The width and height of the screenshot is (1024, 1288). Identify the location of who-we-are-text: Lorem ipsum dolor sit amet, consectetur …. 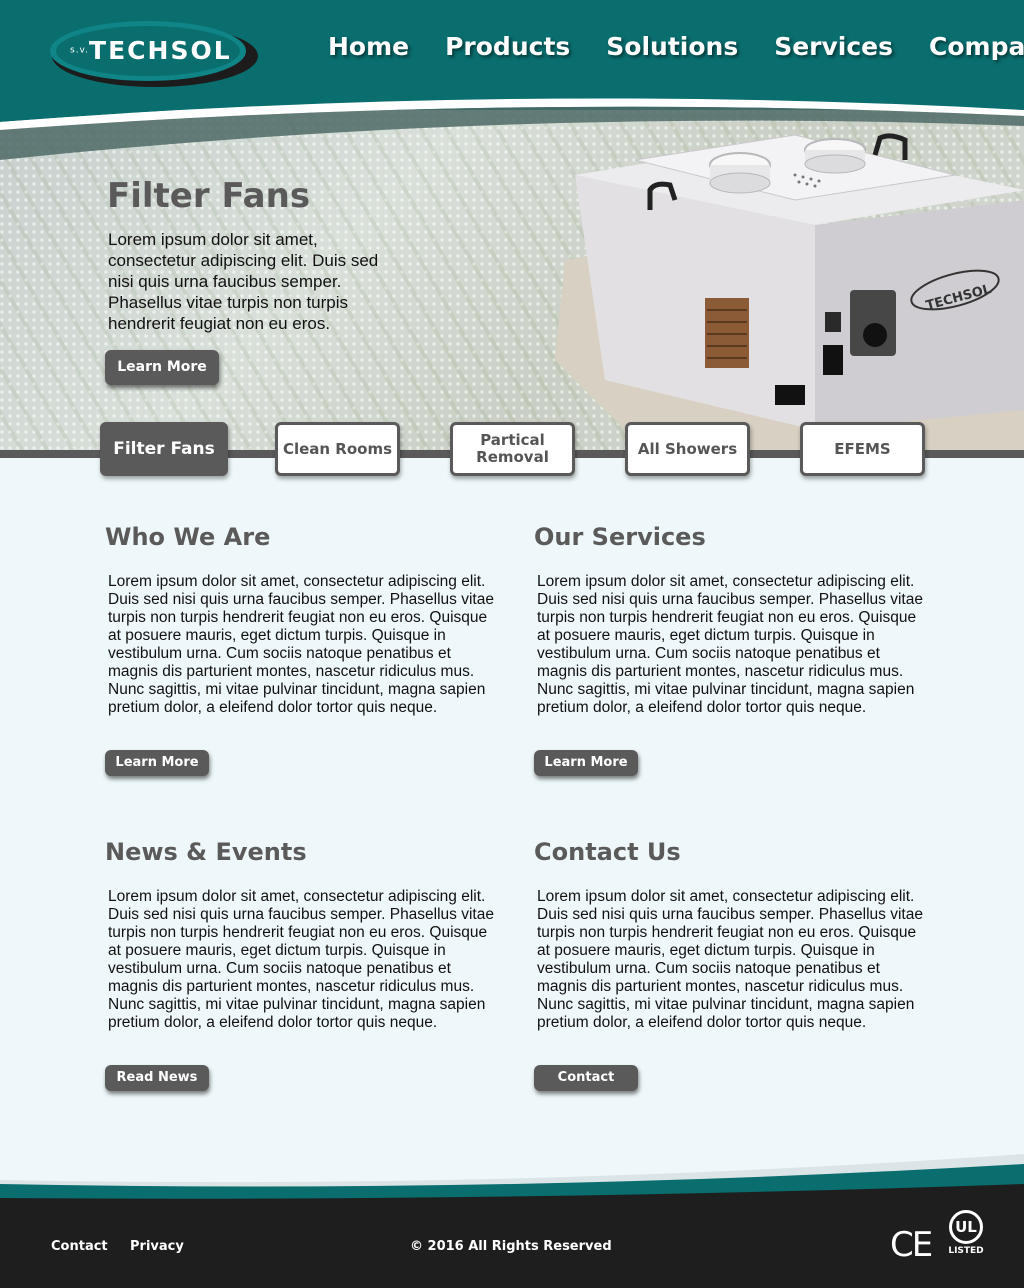
(301, 644).